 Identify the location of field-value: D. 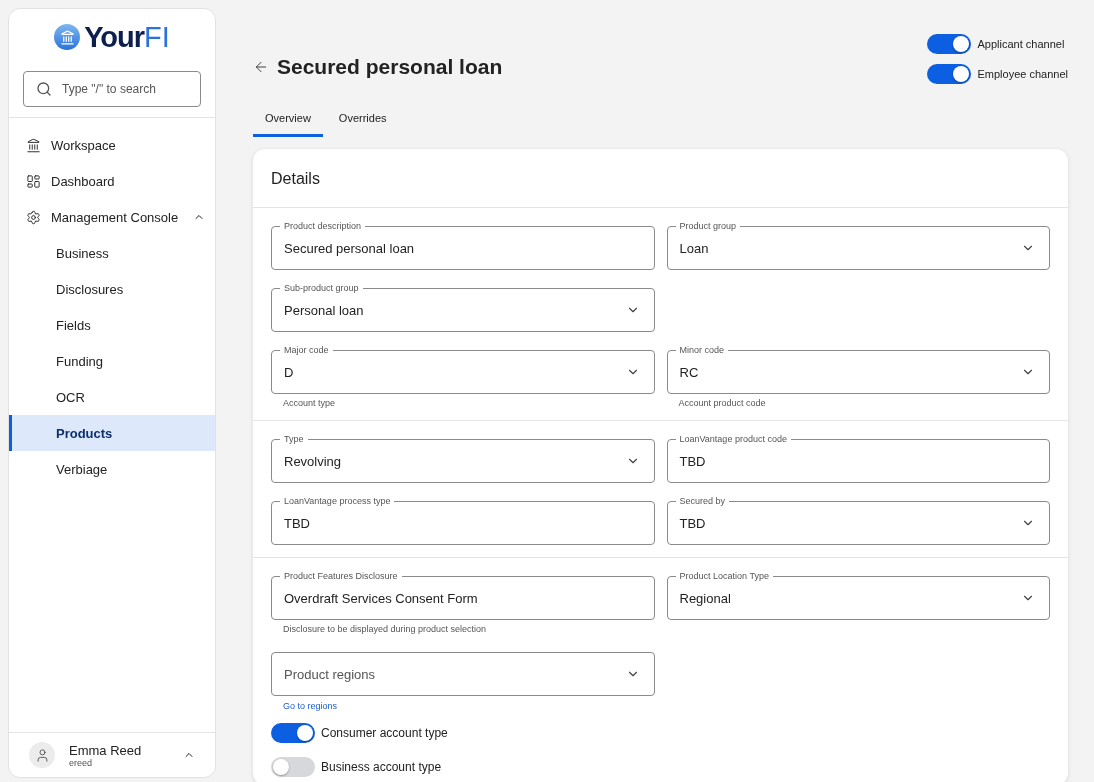
(289, 372).